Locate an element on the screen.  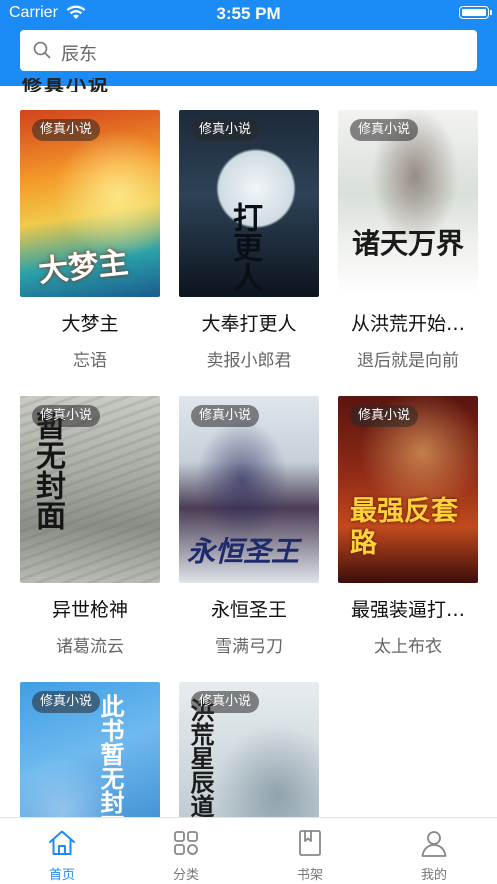
book-author: 诸葛流云 is located at coordinates (90, 647).